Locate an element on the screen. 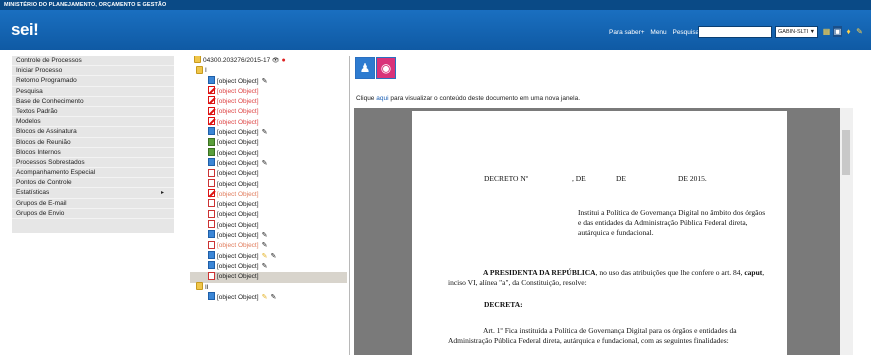 The image size is (871, 355). notes-icon: ▣ is located at coordinates (837, 31).